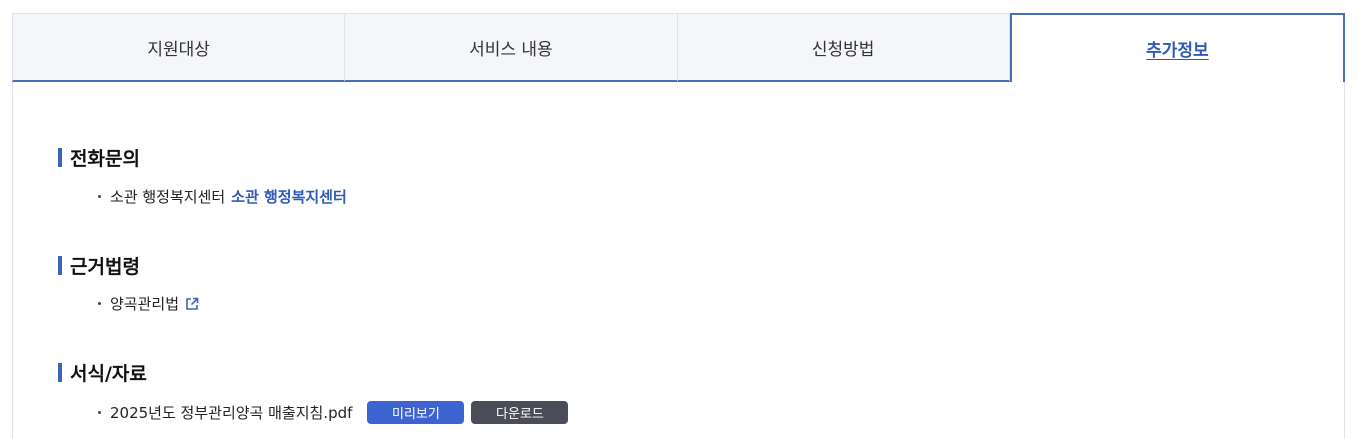 The width and height of the screenshot is (1358, 439). I want to click on tab-how-to-apply: 신청방법, so click(843, 47).